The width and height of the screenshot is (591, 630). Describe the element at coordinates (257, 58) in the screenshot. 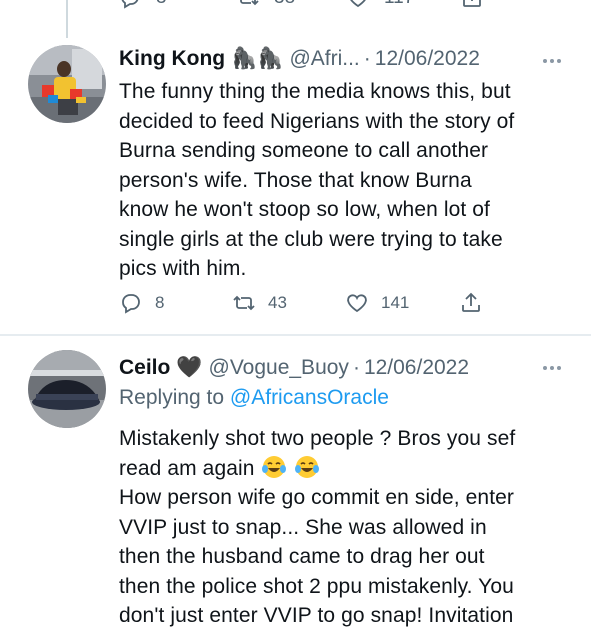

I see `gorilla-emoji: 🦍🦍` at that location.